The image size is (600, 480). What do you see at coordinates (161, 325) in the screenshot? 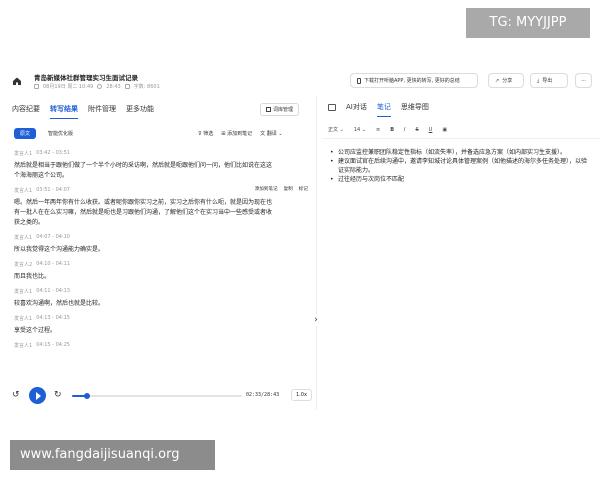
I see `transcript-segment: 发言人1 04:13 - 04:15 享受这个过程。` at bounding box center [161, 325].